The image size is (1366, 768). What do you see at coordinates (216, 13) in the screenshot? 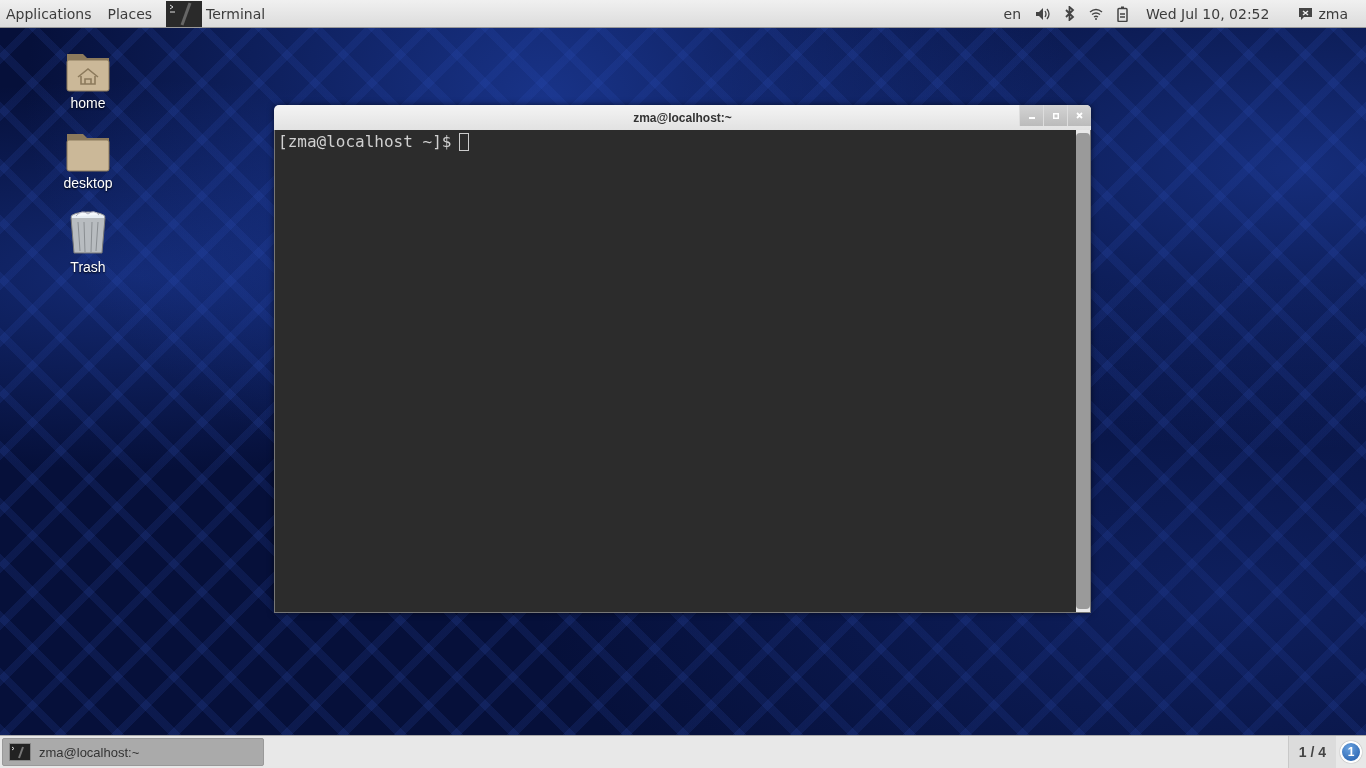
I see `app-menu-button: Terminal` at bounding box center [216, 13].